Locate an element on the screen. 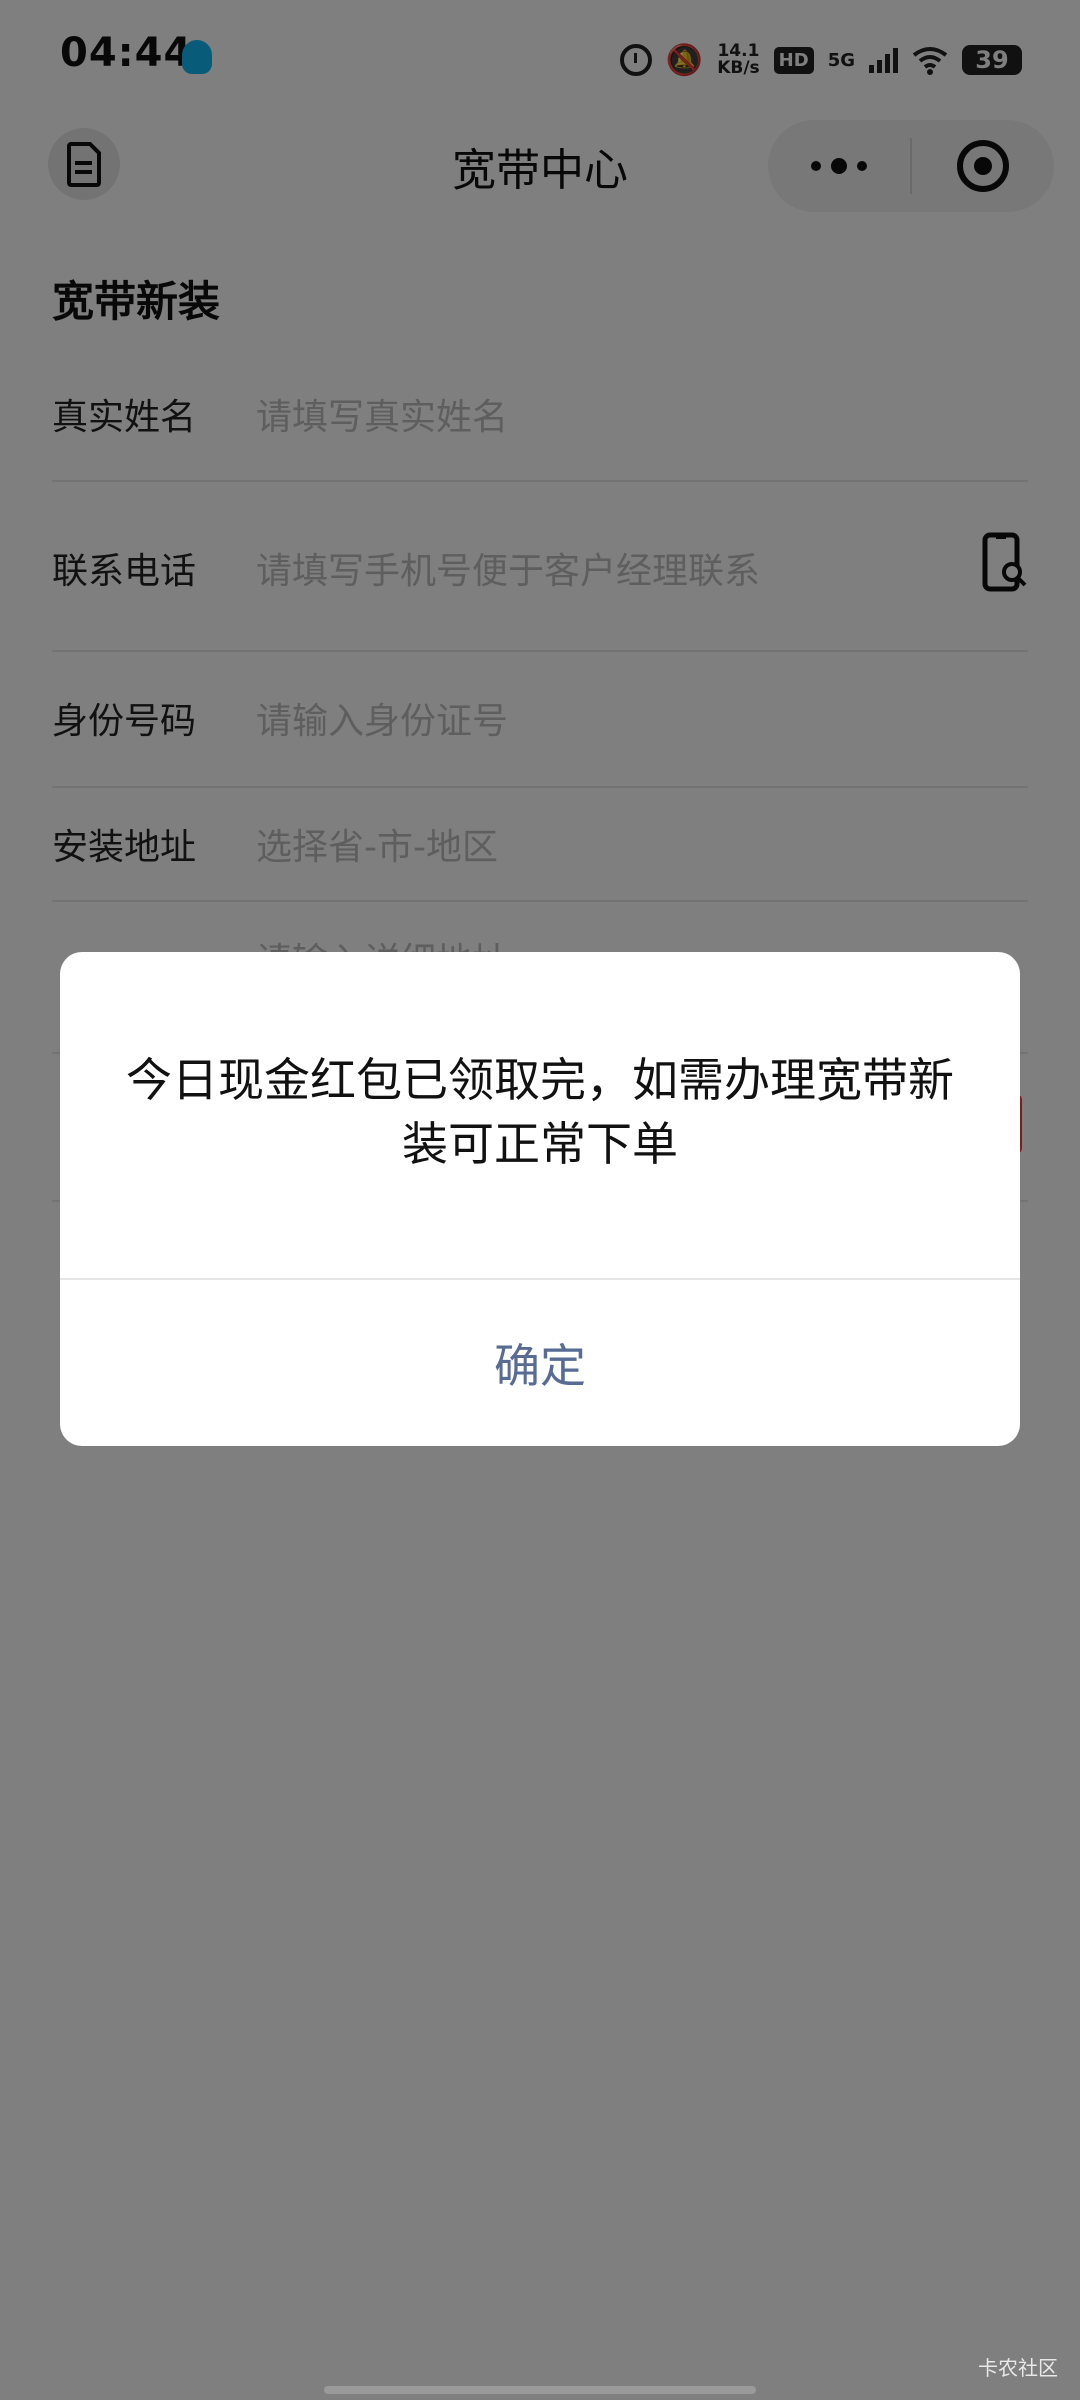 The image size is (1080, 2400). dialog-message: 今日现金红包已领取完，如需办理宽带新装可正常下单 is located at coordinates (540, 1112).